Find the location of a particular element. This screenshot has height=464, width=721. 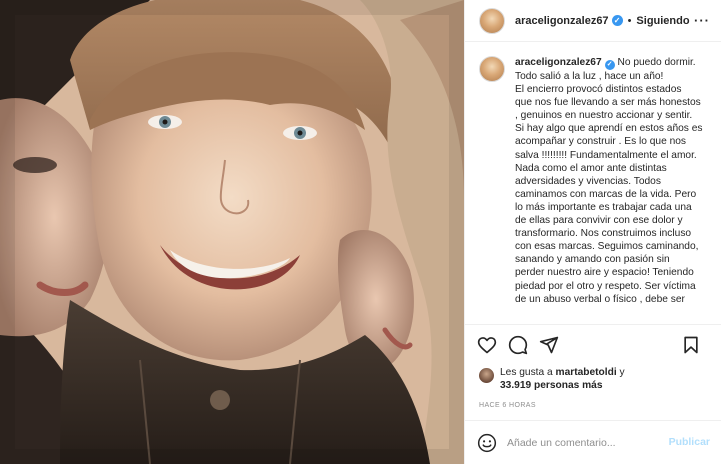

caption-verified-badge-icon: ✓ is located at coordinates (609, 65).